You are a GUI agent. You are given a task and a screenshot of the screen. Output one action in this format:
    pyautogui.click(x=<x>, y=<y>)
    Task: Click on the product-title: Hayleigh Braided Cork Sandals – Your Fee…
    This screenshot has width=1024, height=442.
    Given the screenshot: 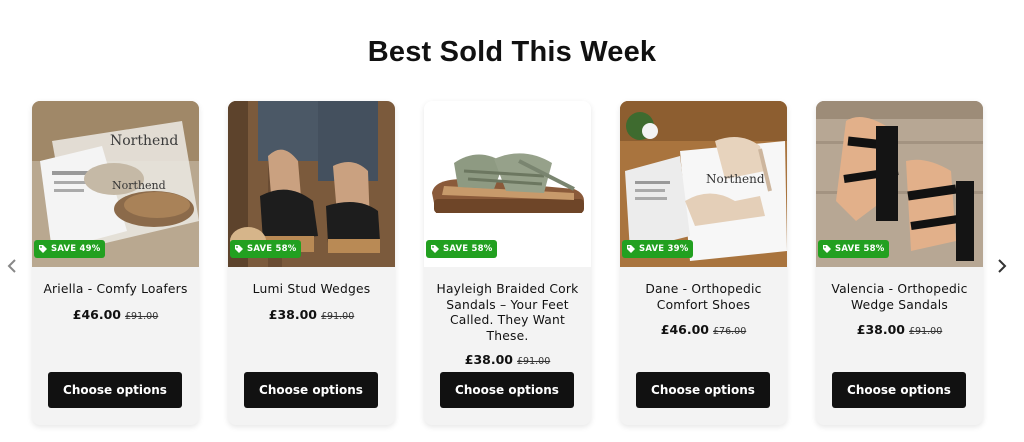 What is the action you would take?
    pyautogui.click(x=507, y=313)
    